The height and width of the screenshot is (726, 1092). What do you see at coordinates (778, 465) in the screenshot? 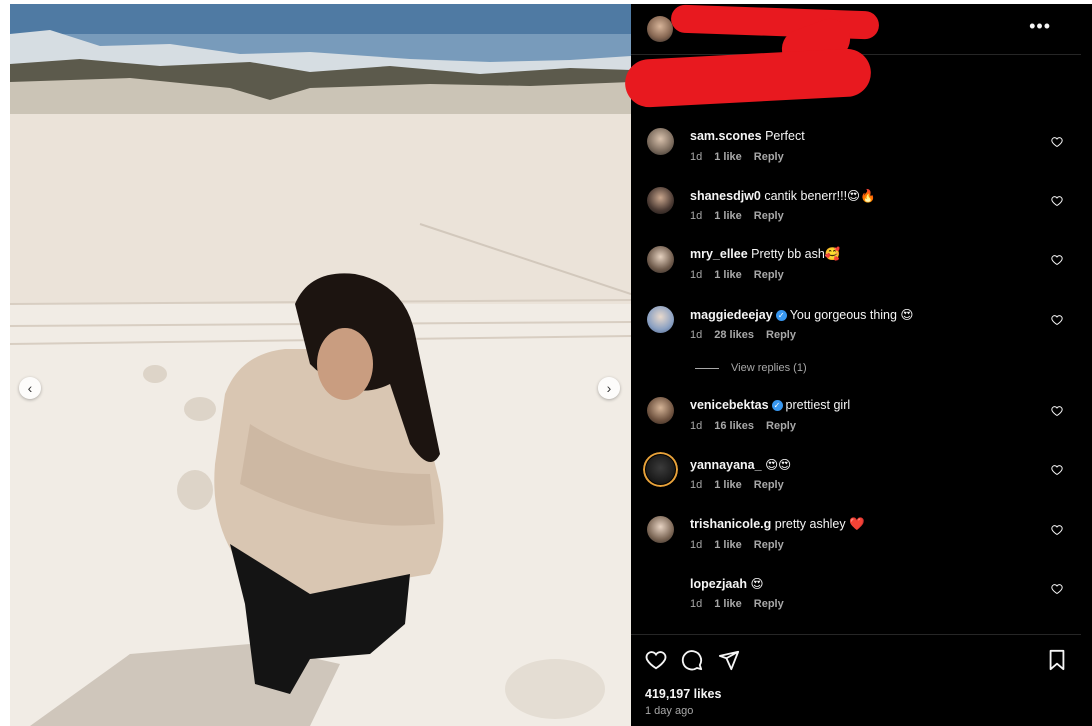
I see `comment-text: 😍😍` at bounding box center [778, 465].